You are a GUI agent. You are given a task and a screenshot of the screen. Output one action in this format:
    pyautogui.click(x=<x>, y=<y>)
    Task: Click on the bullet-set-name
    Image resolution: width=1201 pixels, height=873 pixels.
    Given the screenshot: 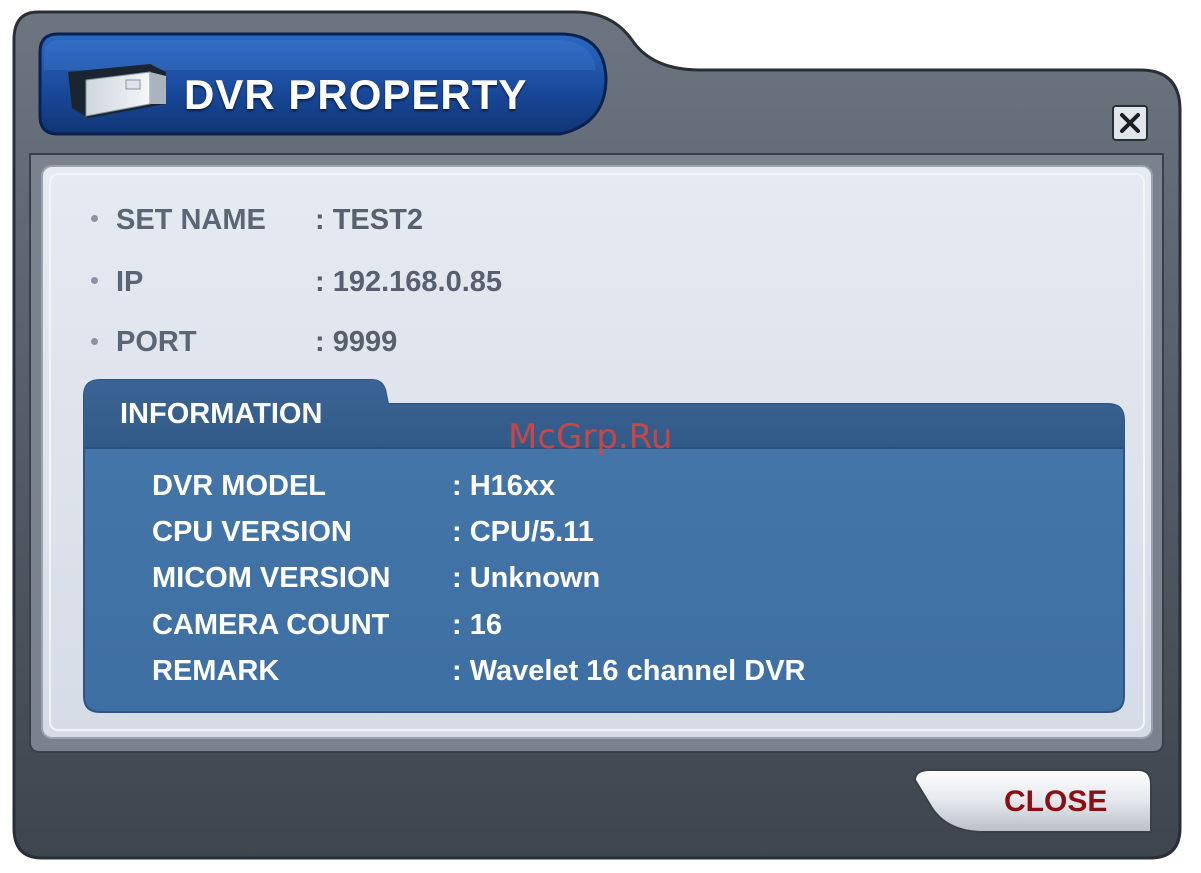 What is the action you would take?
    pyautogui.click(x=94, y=218)
    